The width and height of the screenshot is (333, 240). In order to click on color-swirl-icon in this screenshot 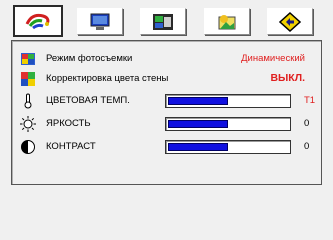, I will do `click(37, 21)`.